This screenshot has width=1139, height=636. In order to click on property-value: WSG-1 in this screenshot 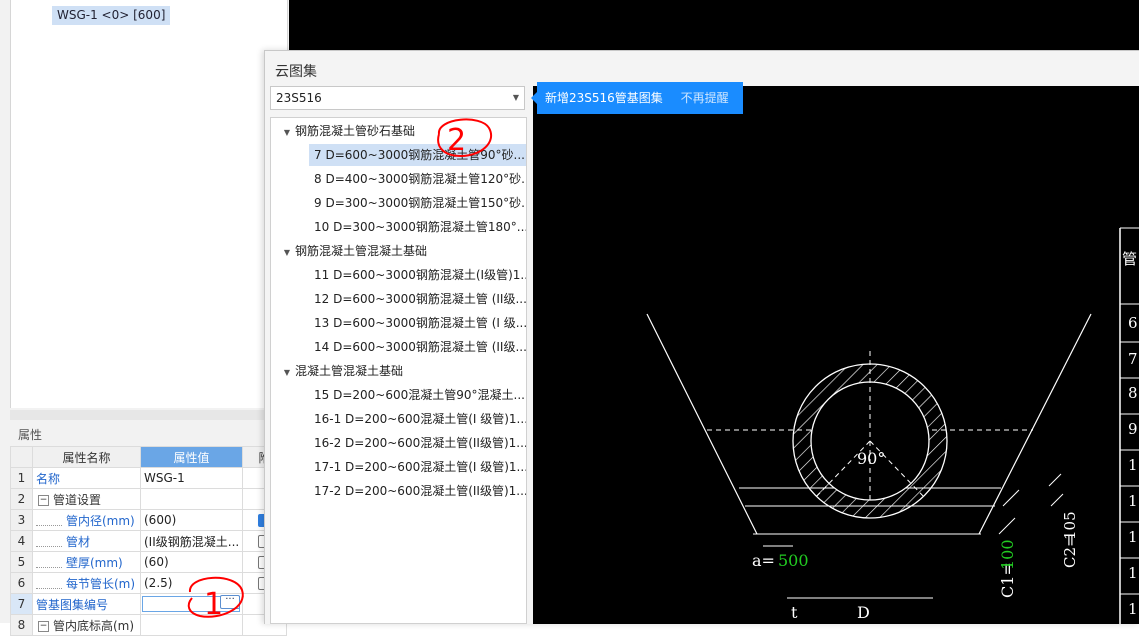, I will do `click(191, 478)`.